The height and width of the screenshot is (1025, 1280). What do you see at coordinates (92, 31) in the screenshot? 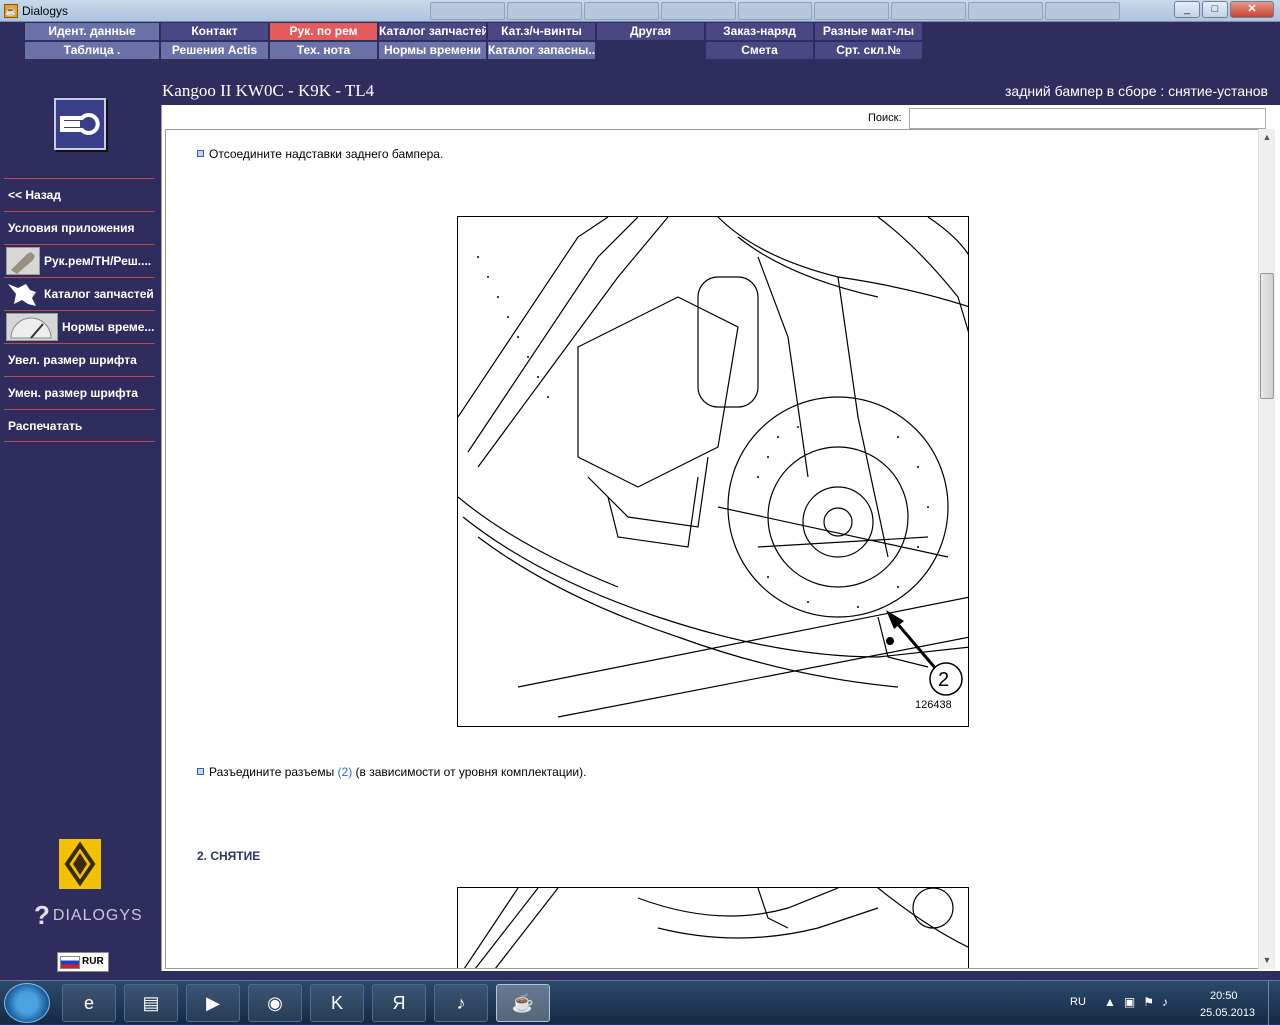
I see `menu-id-data: Идент. данные` at bounding box center [92, 31].